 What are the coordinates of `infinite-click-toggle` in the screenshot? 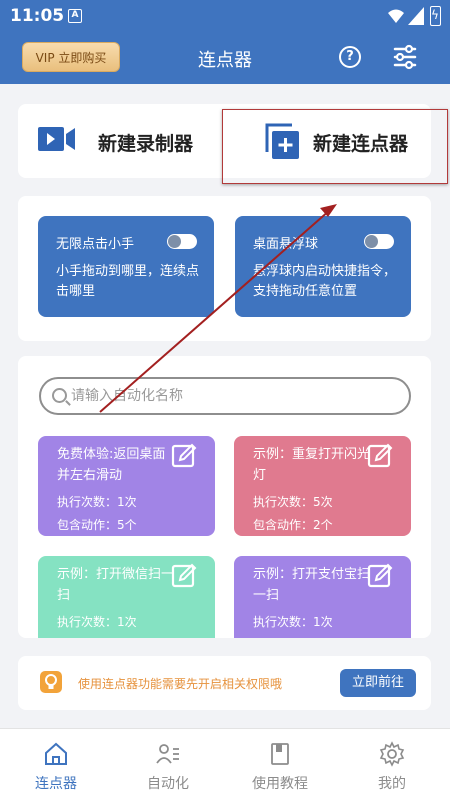 It's located at (182, 241).